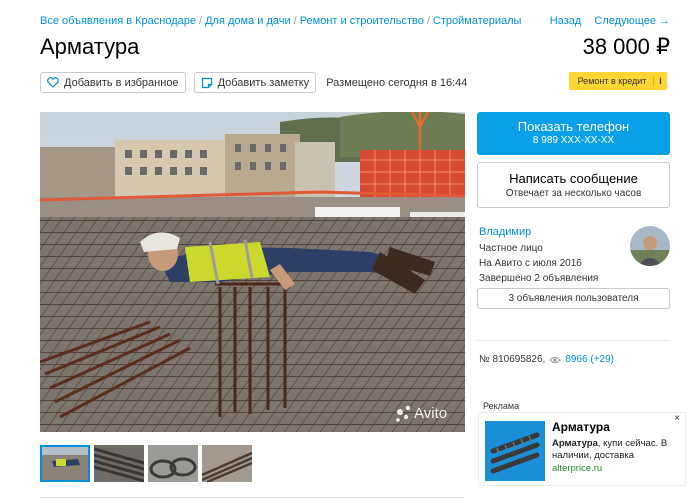 The image size is (700, 500). I want to click on credit-badge: Ремонт в кредит i, so click(618, 81).